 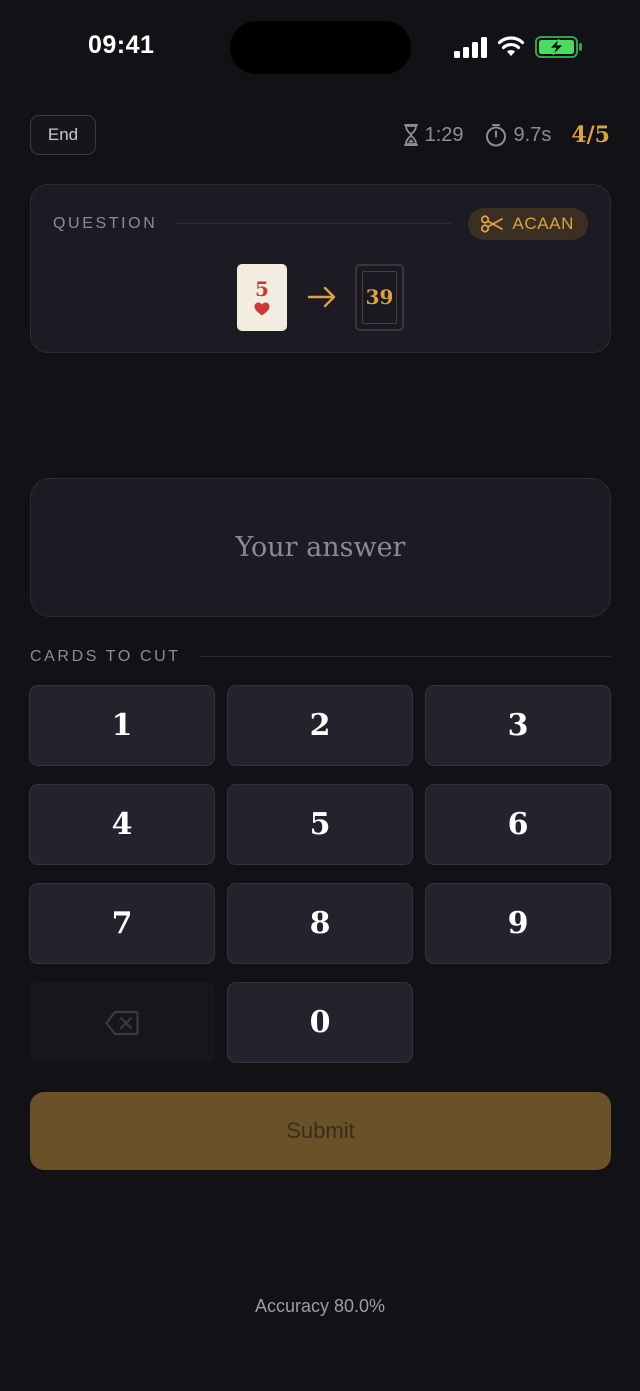 I want to click on answer-field: Your answer, so click(x=320, y=547).